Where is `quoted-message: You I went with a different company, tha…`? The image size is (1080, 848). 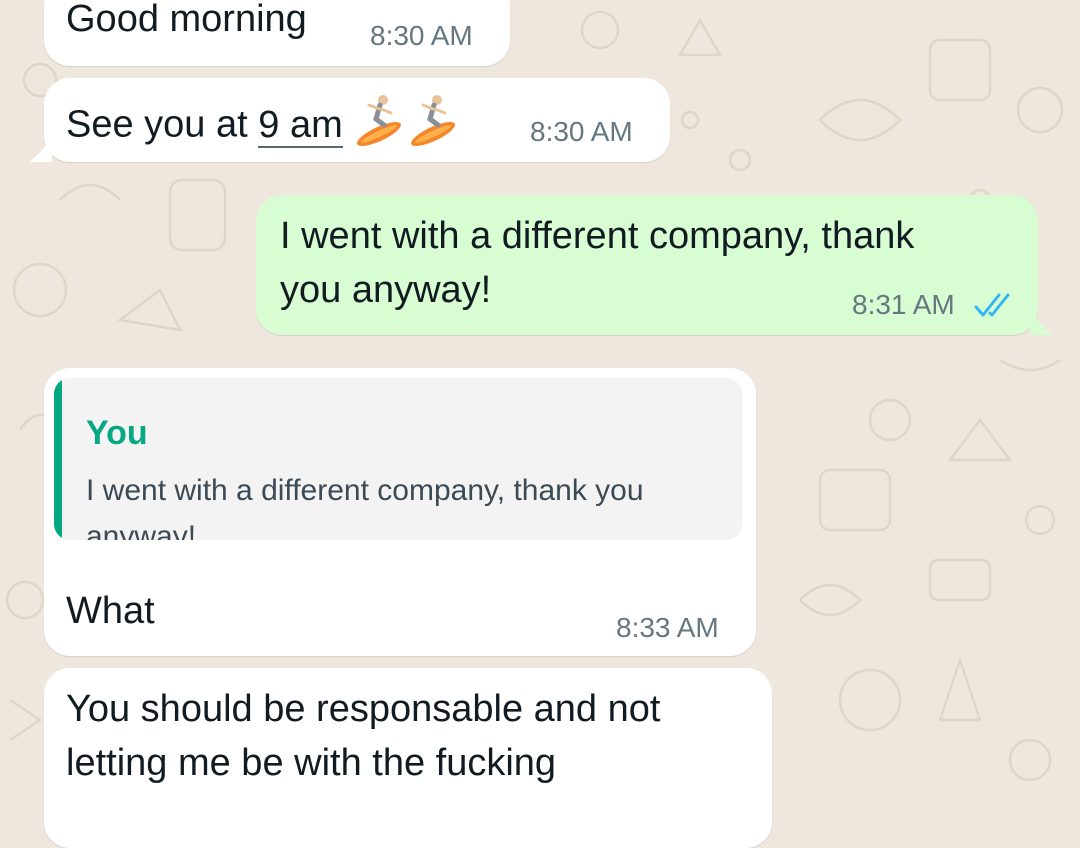 quoted-message: You I went with a different company, tha… is located at coordinates (398, 459).